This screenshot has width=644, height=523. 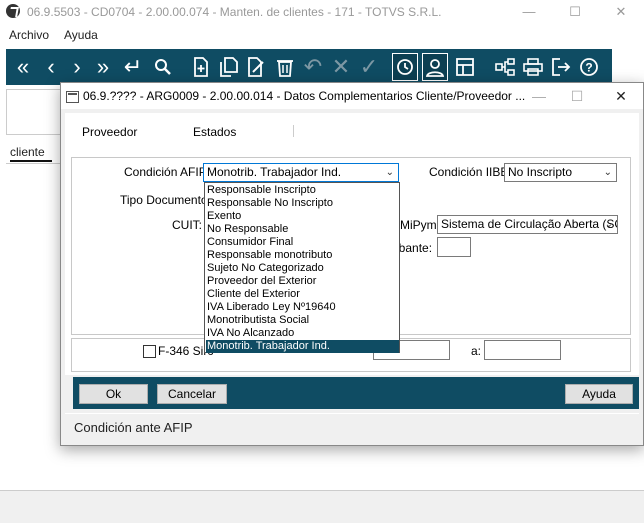 I want to click on tipo-documento-label: Tipo Documento:, so click(x=165, y=200).